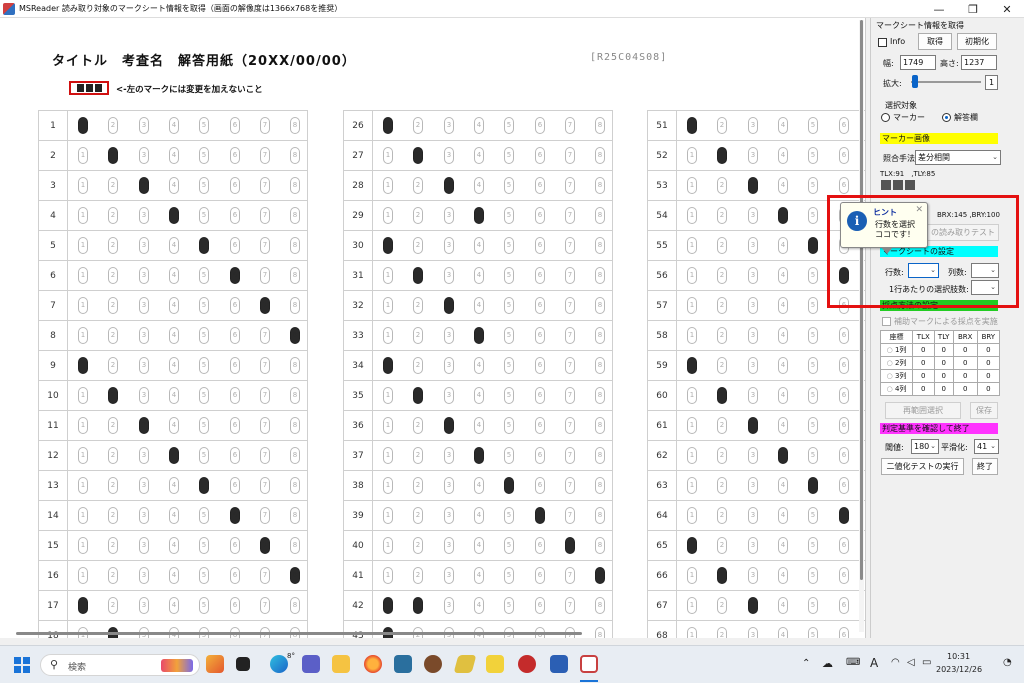 The height and width of the screenshot is (683, 1024). I want to click on threshold-select: 180 ⌄, so click(925, 446).